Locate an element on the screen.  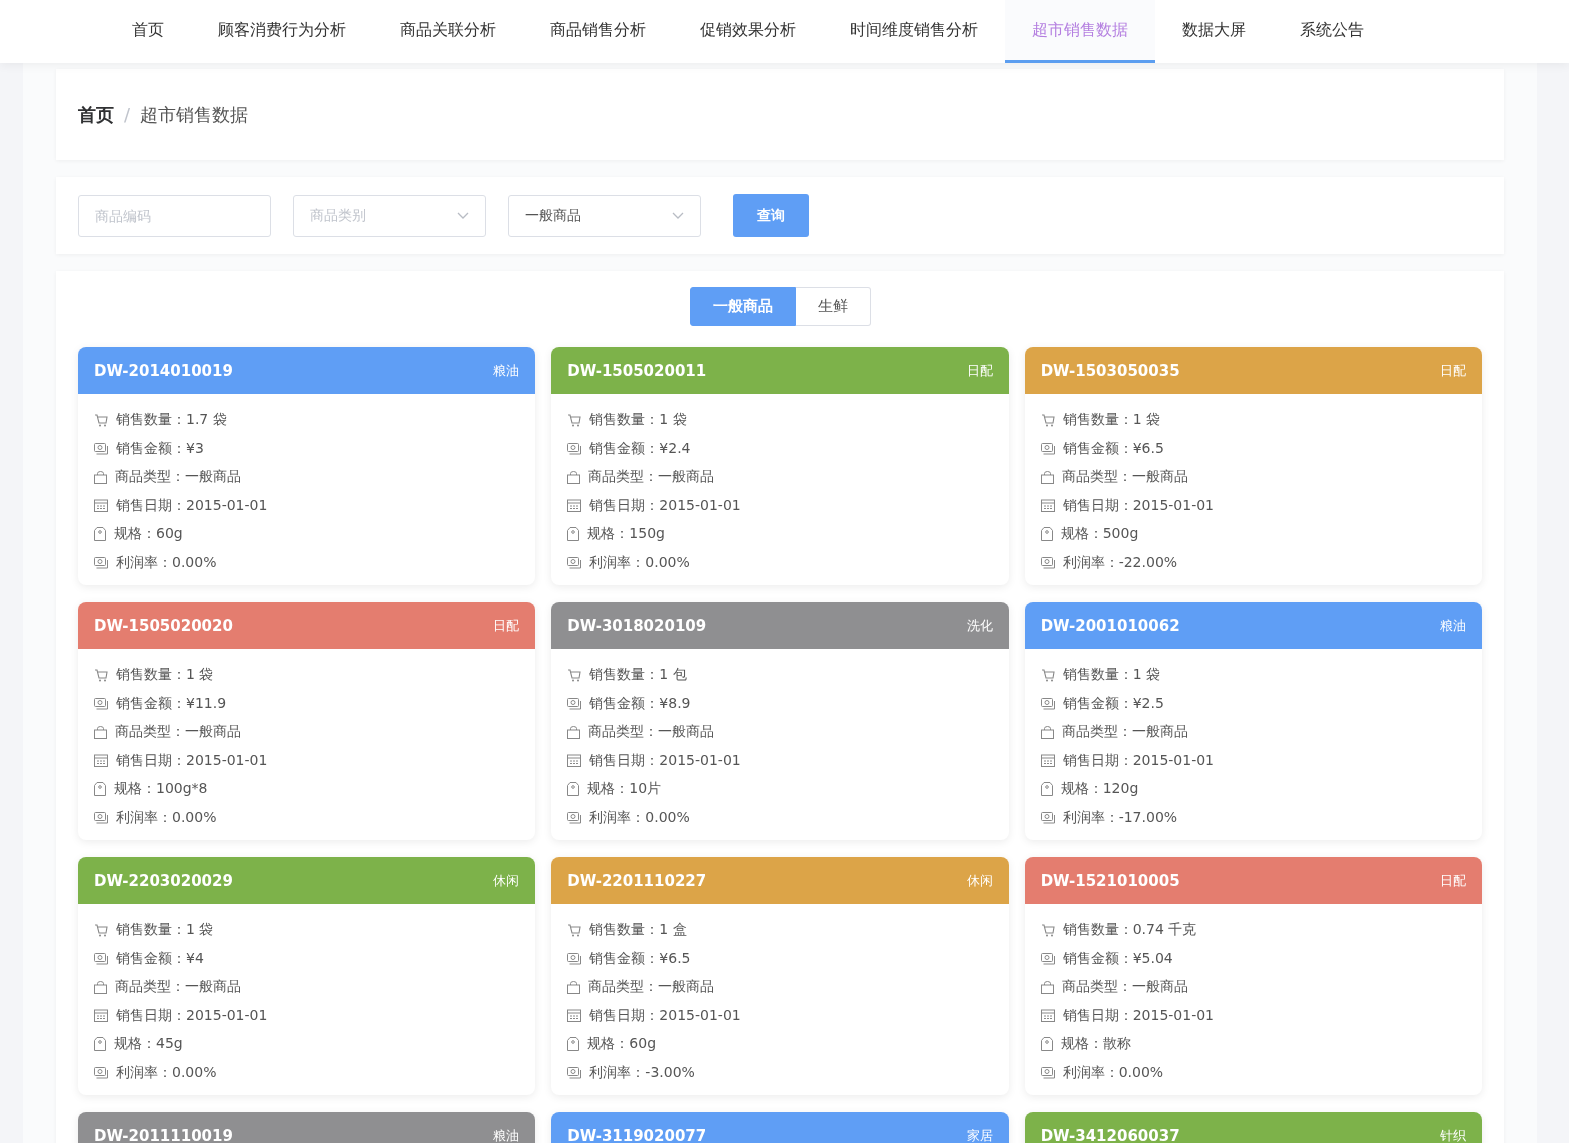
product-code: DW-1521010005 is located at coordinates (1110, 880).